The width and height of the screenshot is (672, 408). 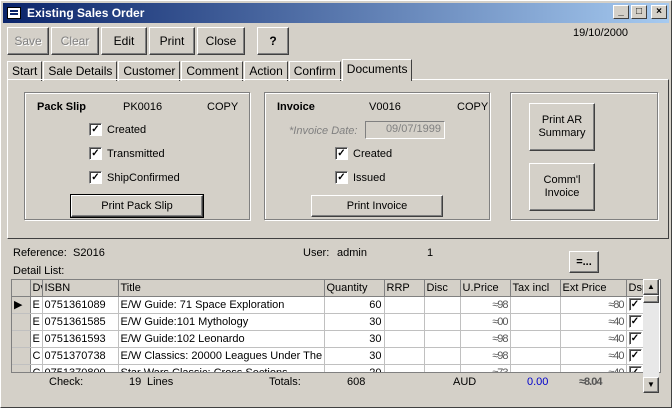 I want to click on comm-invoice-button: Comm'l Invoice, so click(x=562, y=187).